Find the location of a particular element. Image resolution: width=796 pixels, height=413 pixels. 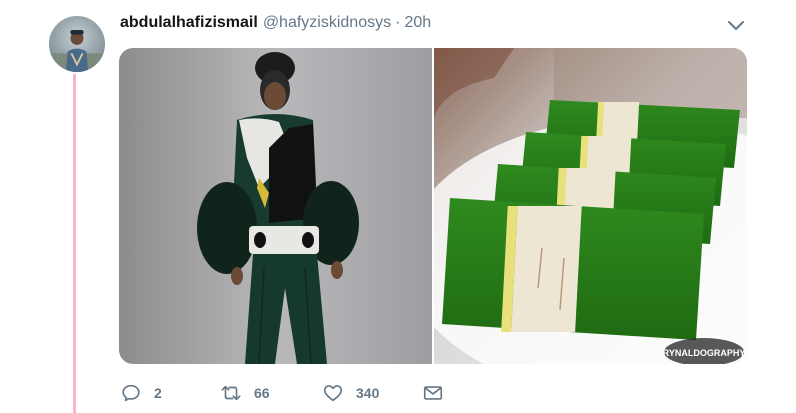

envelope-icon is located at coordinates (433, 393).